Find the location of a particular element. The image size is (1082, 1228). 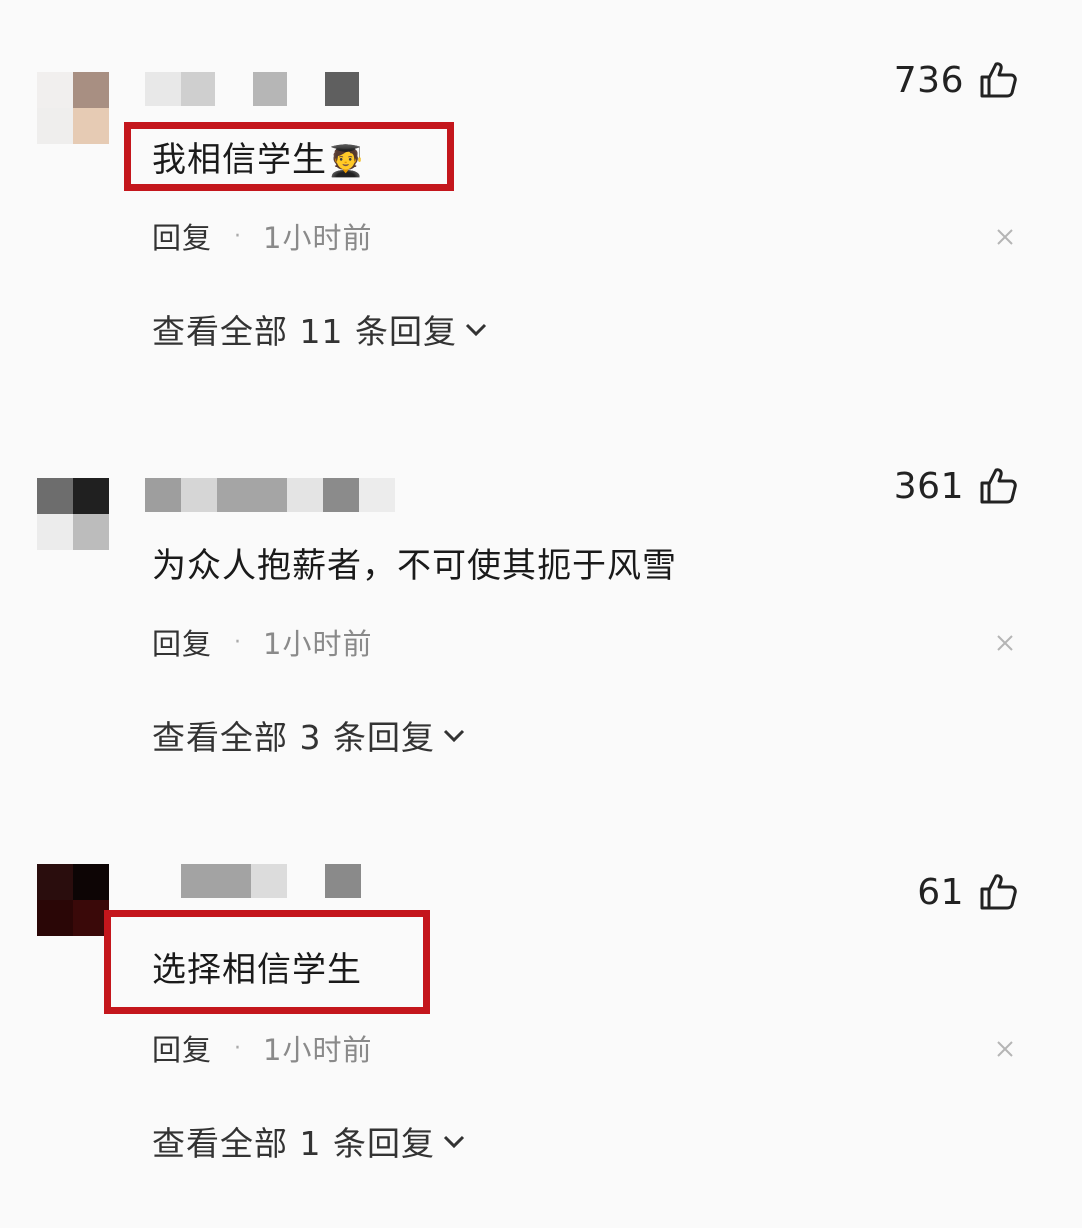

like-control: 736 is located at coordinates (956, 80).